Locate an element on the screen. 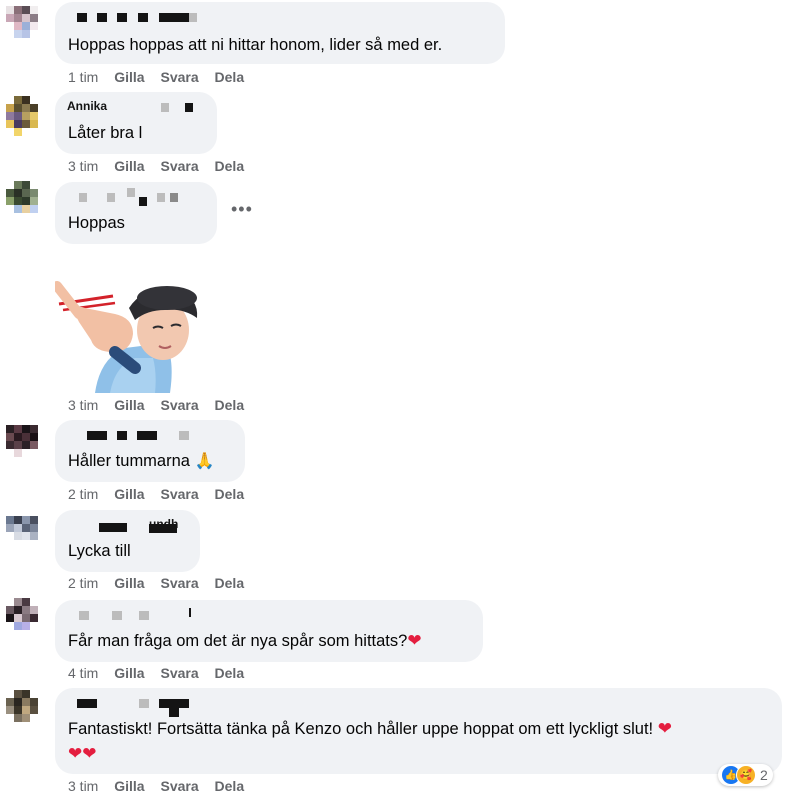  comment-actions: 1 tim Gilla Svara Dela is located at coordinates (162, 77).